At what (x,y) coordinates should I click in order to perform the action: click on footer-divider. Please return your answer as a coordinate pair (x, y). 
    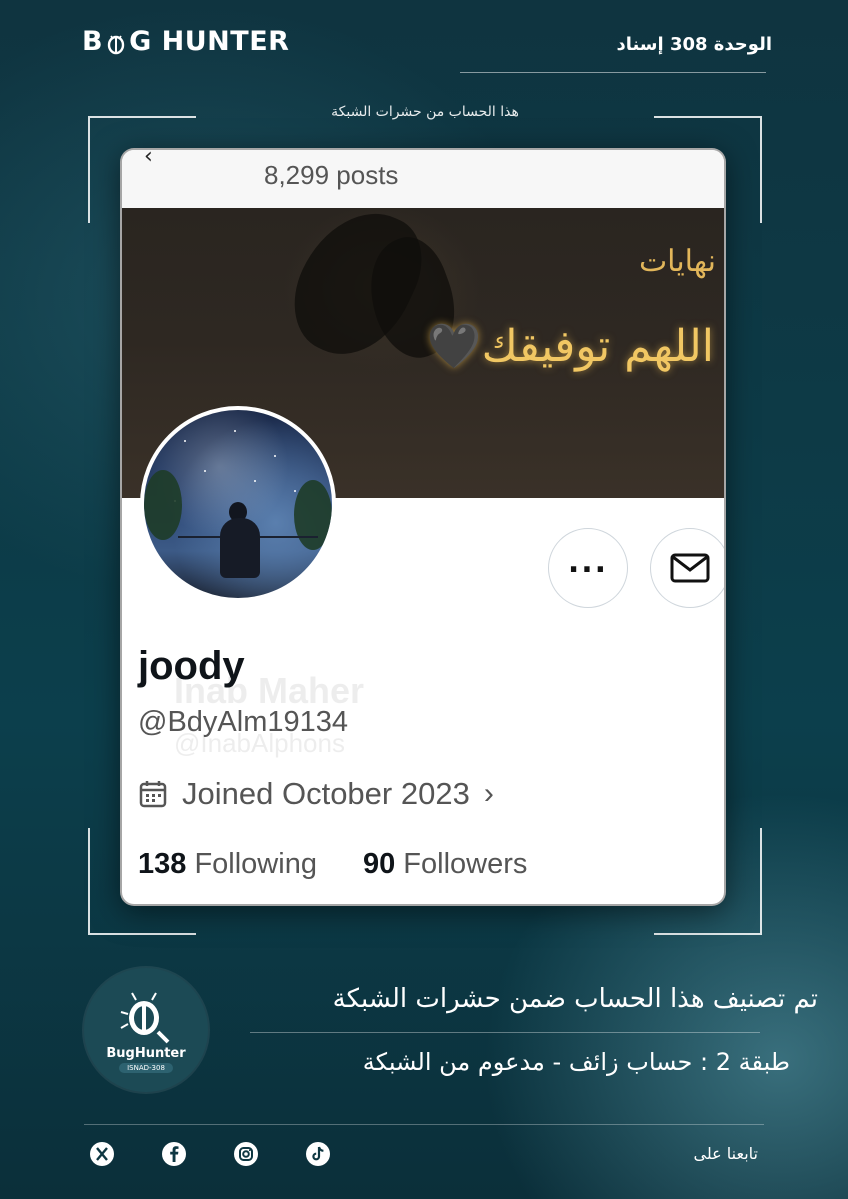
    Looking at the image, I should click on (424, 1124).